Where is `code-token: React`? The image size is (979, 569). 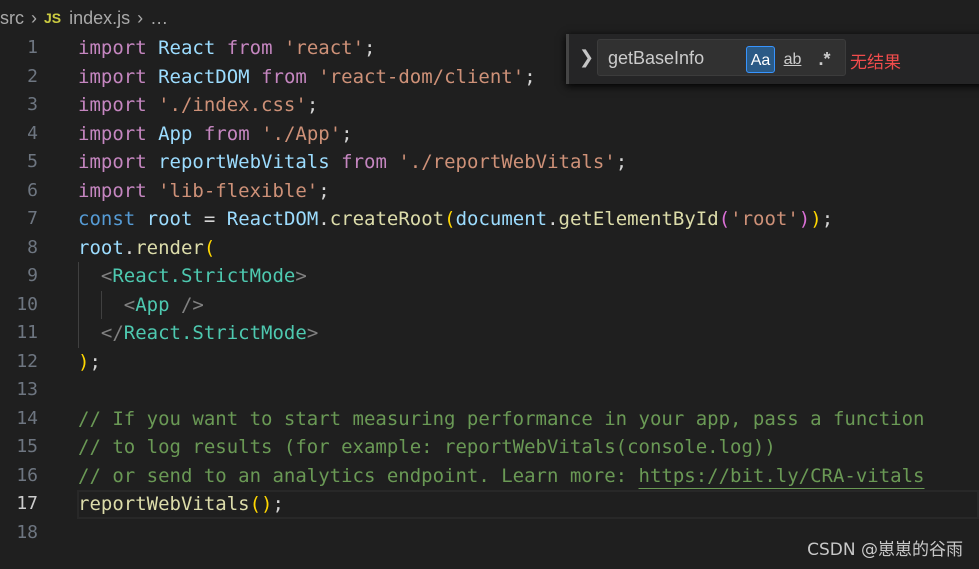
code-token: React is located at coordinates (187, 48).